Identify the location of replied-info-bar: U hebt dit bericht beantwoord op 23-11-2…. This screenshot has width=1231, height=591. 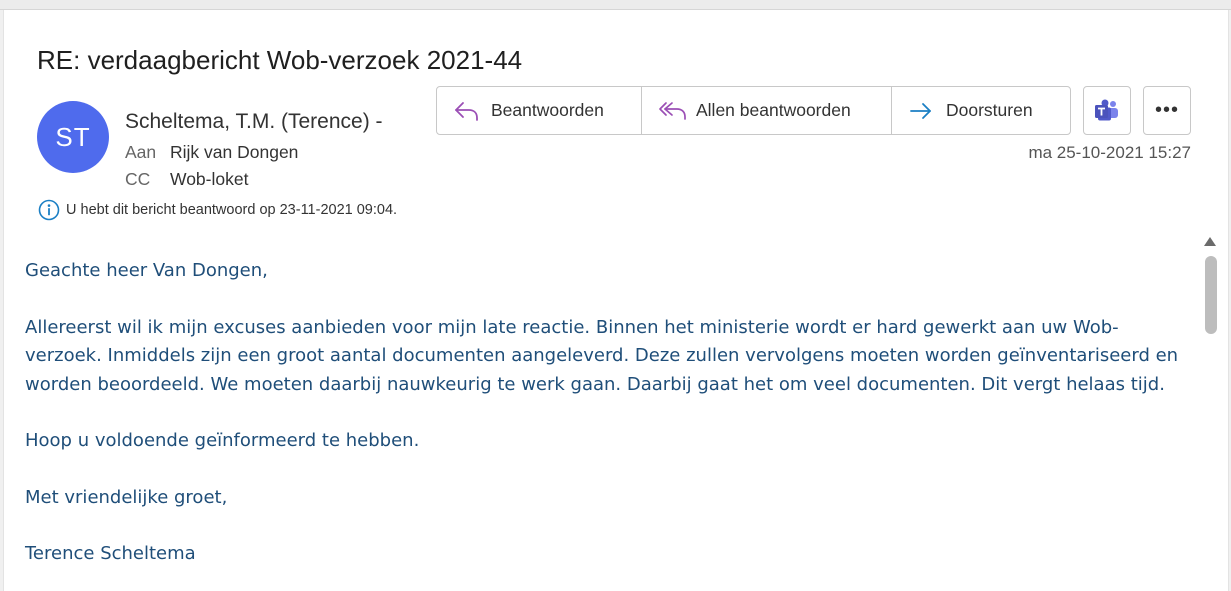
(217, 210).